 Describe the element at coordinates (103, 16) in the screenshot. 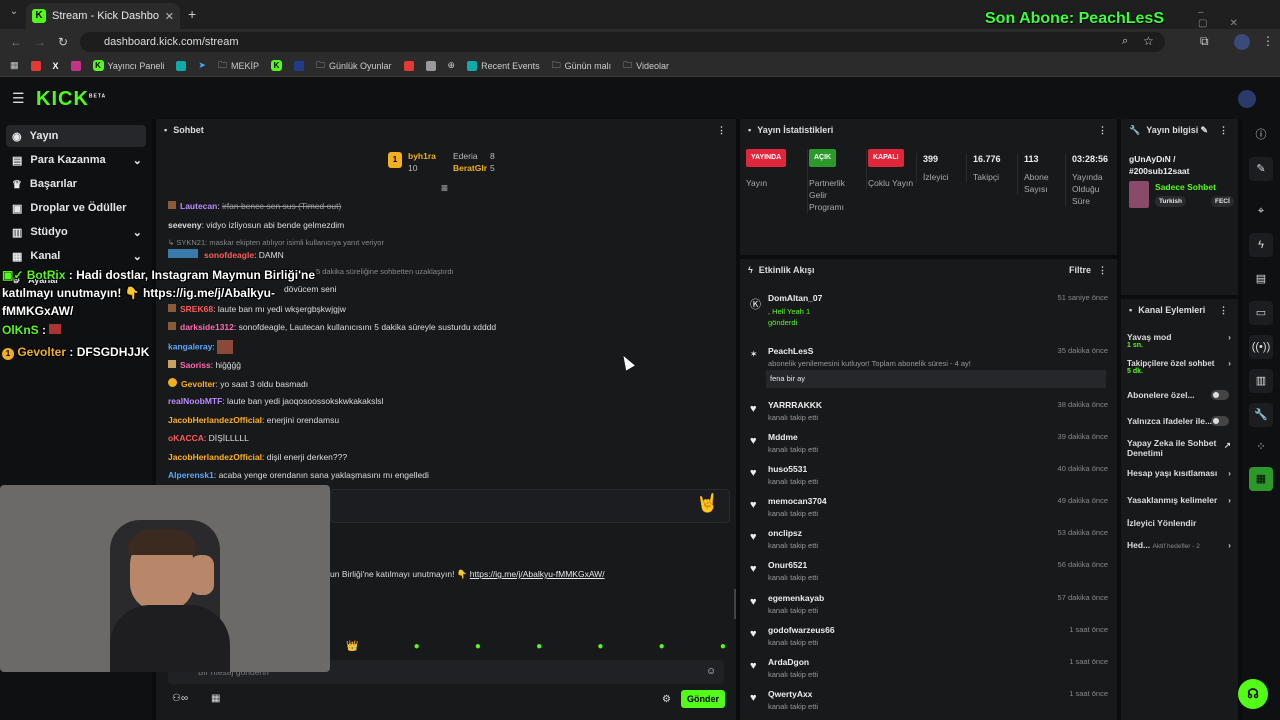

I see `browser-tab: K Stream - Kick Dashboard ✕` at that location.